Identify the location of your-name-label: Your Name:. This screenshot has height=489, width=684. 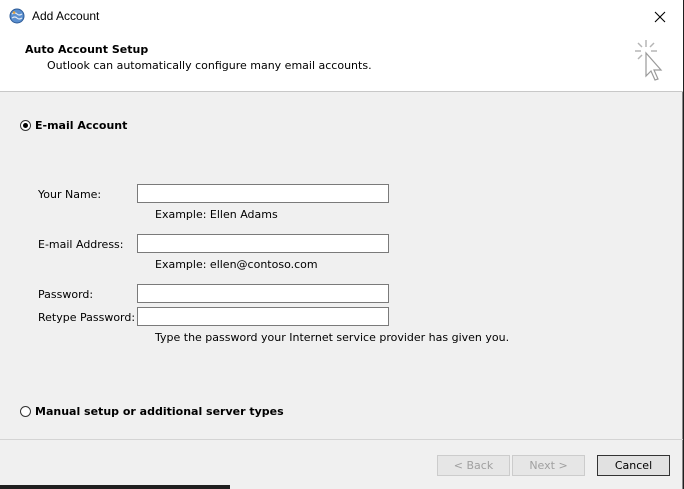
(70, 194).